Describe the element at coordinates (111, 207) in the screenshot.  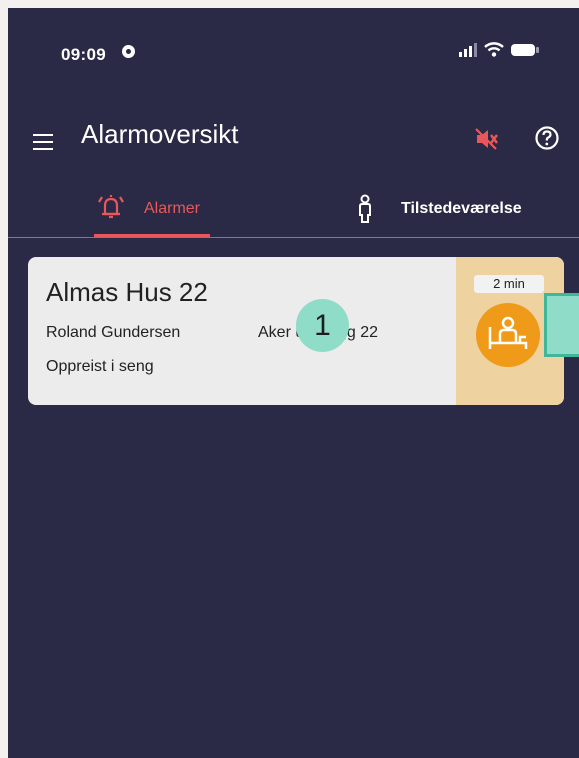
I see `alarm-bell-icon` at that location.